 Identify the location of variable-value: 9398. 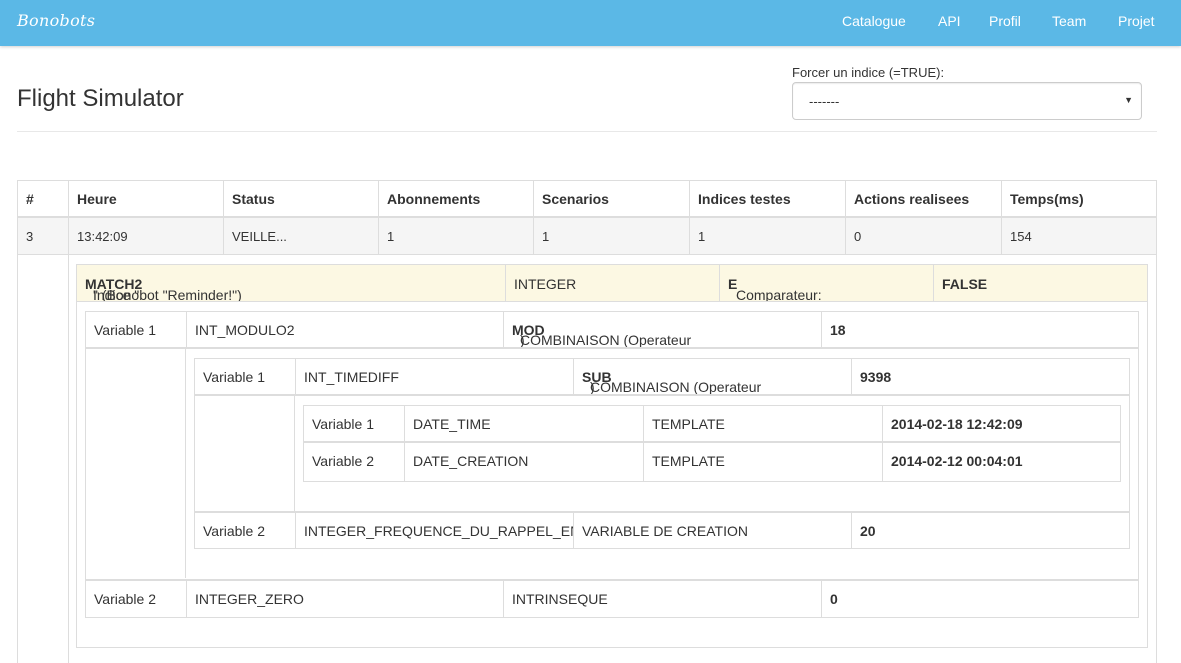
(990, 376).